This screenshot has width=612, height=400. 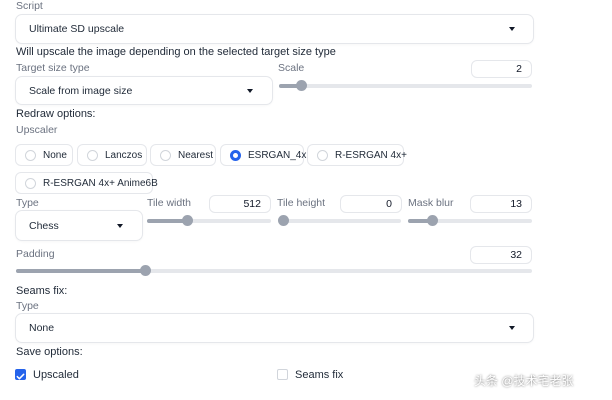 I want to click on target-size-label: Target size type, so click(x=53, y=68).